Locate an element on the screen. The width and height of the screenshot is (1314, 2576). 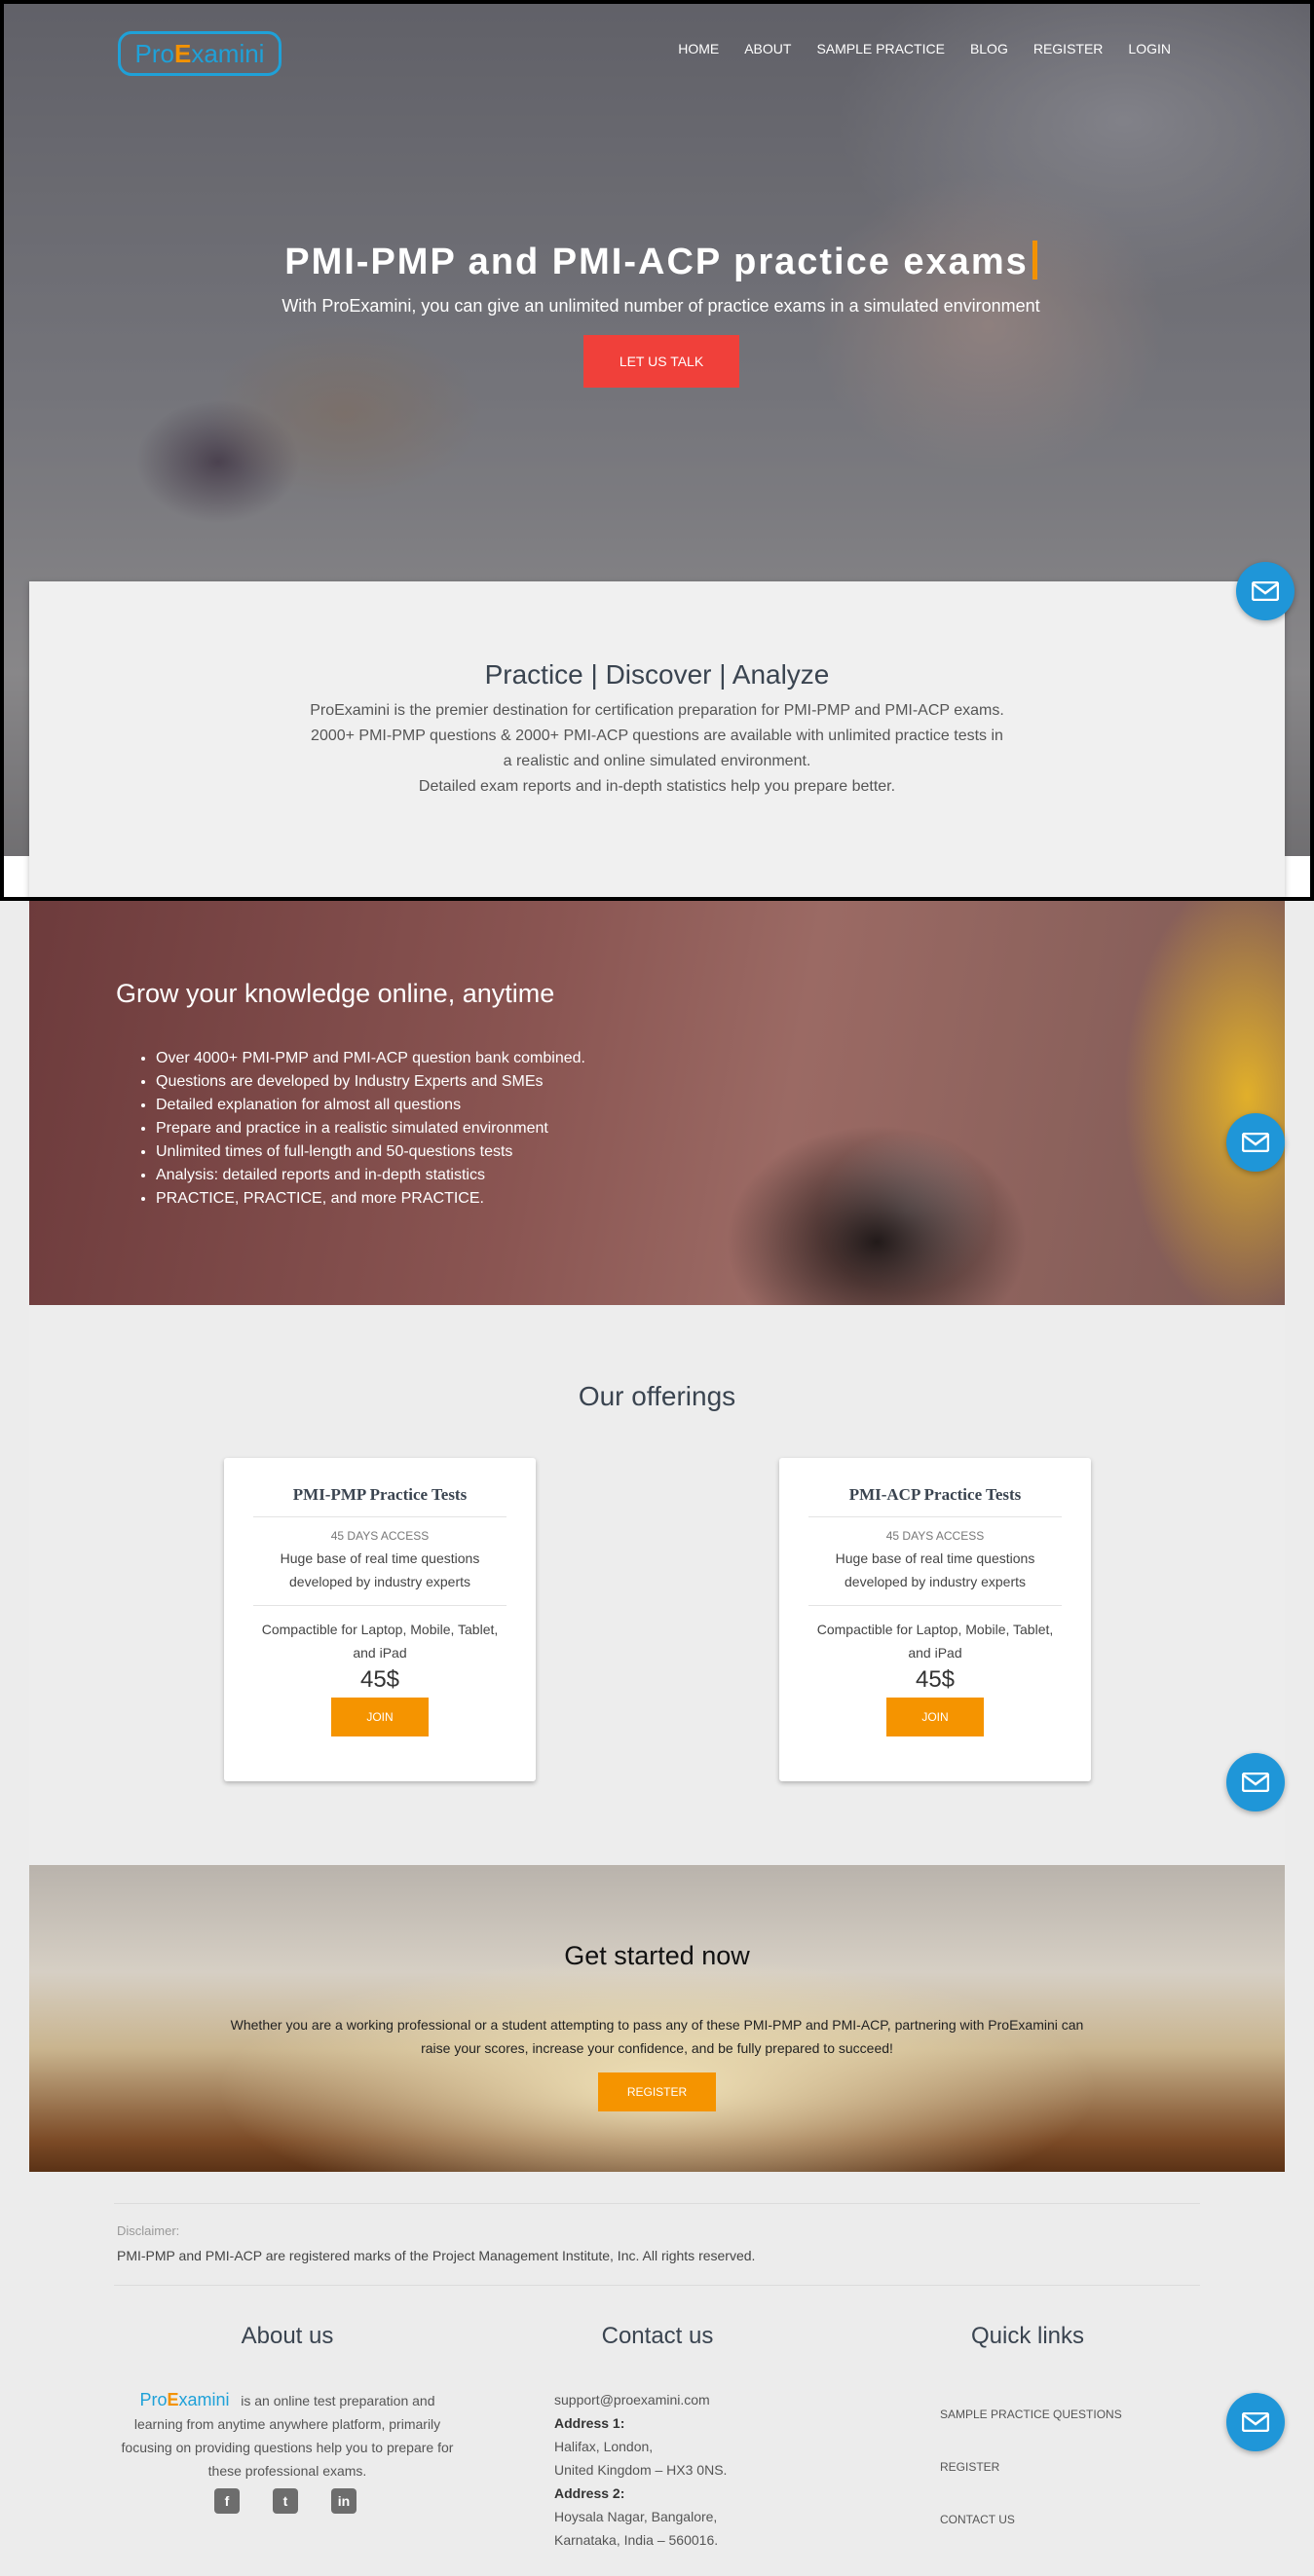
address1-line1: Halifax, London, is located at coordinates (604, 2446).